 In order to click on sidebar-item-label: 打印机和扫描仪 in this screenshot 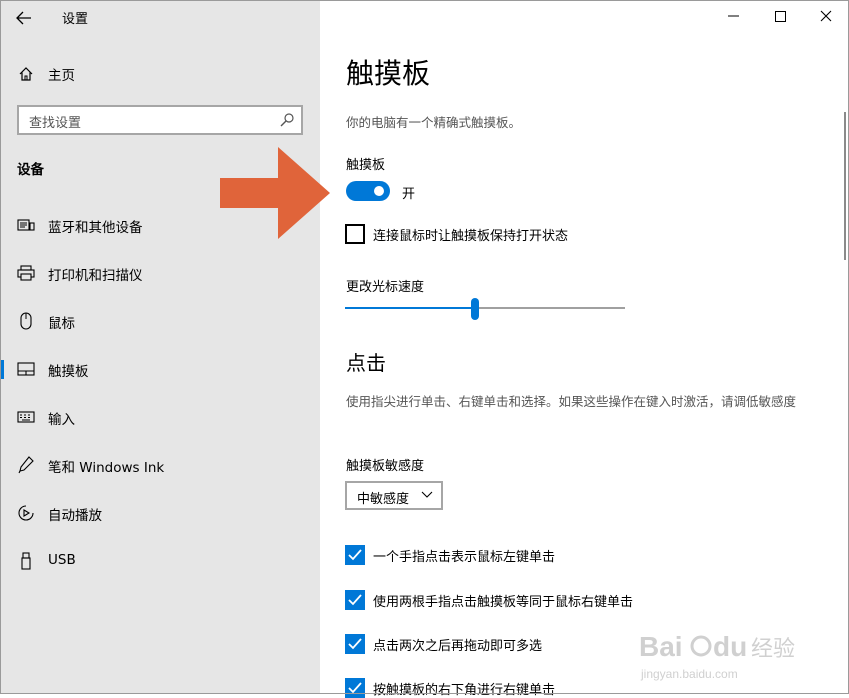, I will do `click(95, 276)`.